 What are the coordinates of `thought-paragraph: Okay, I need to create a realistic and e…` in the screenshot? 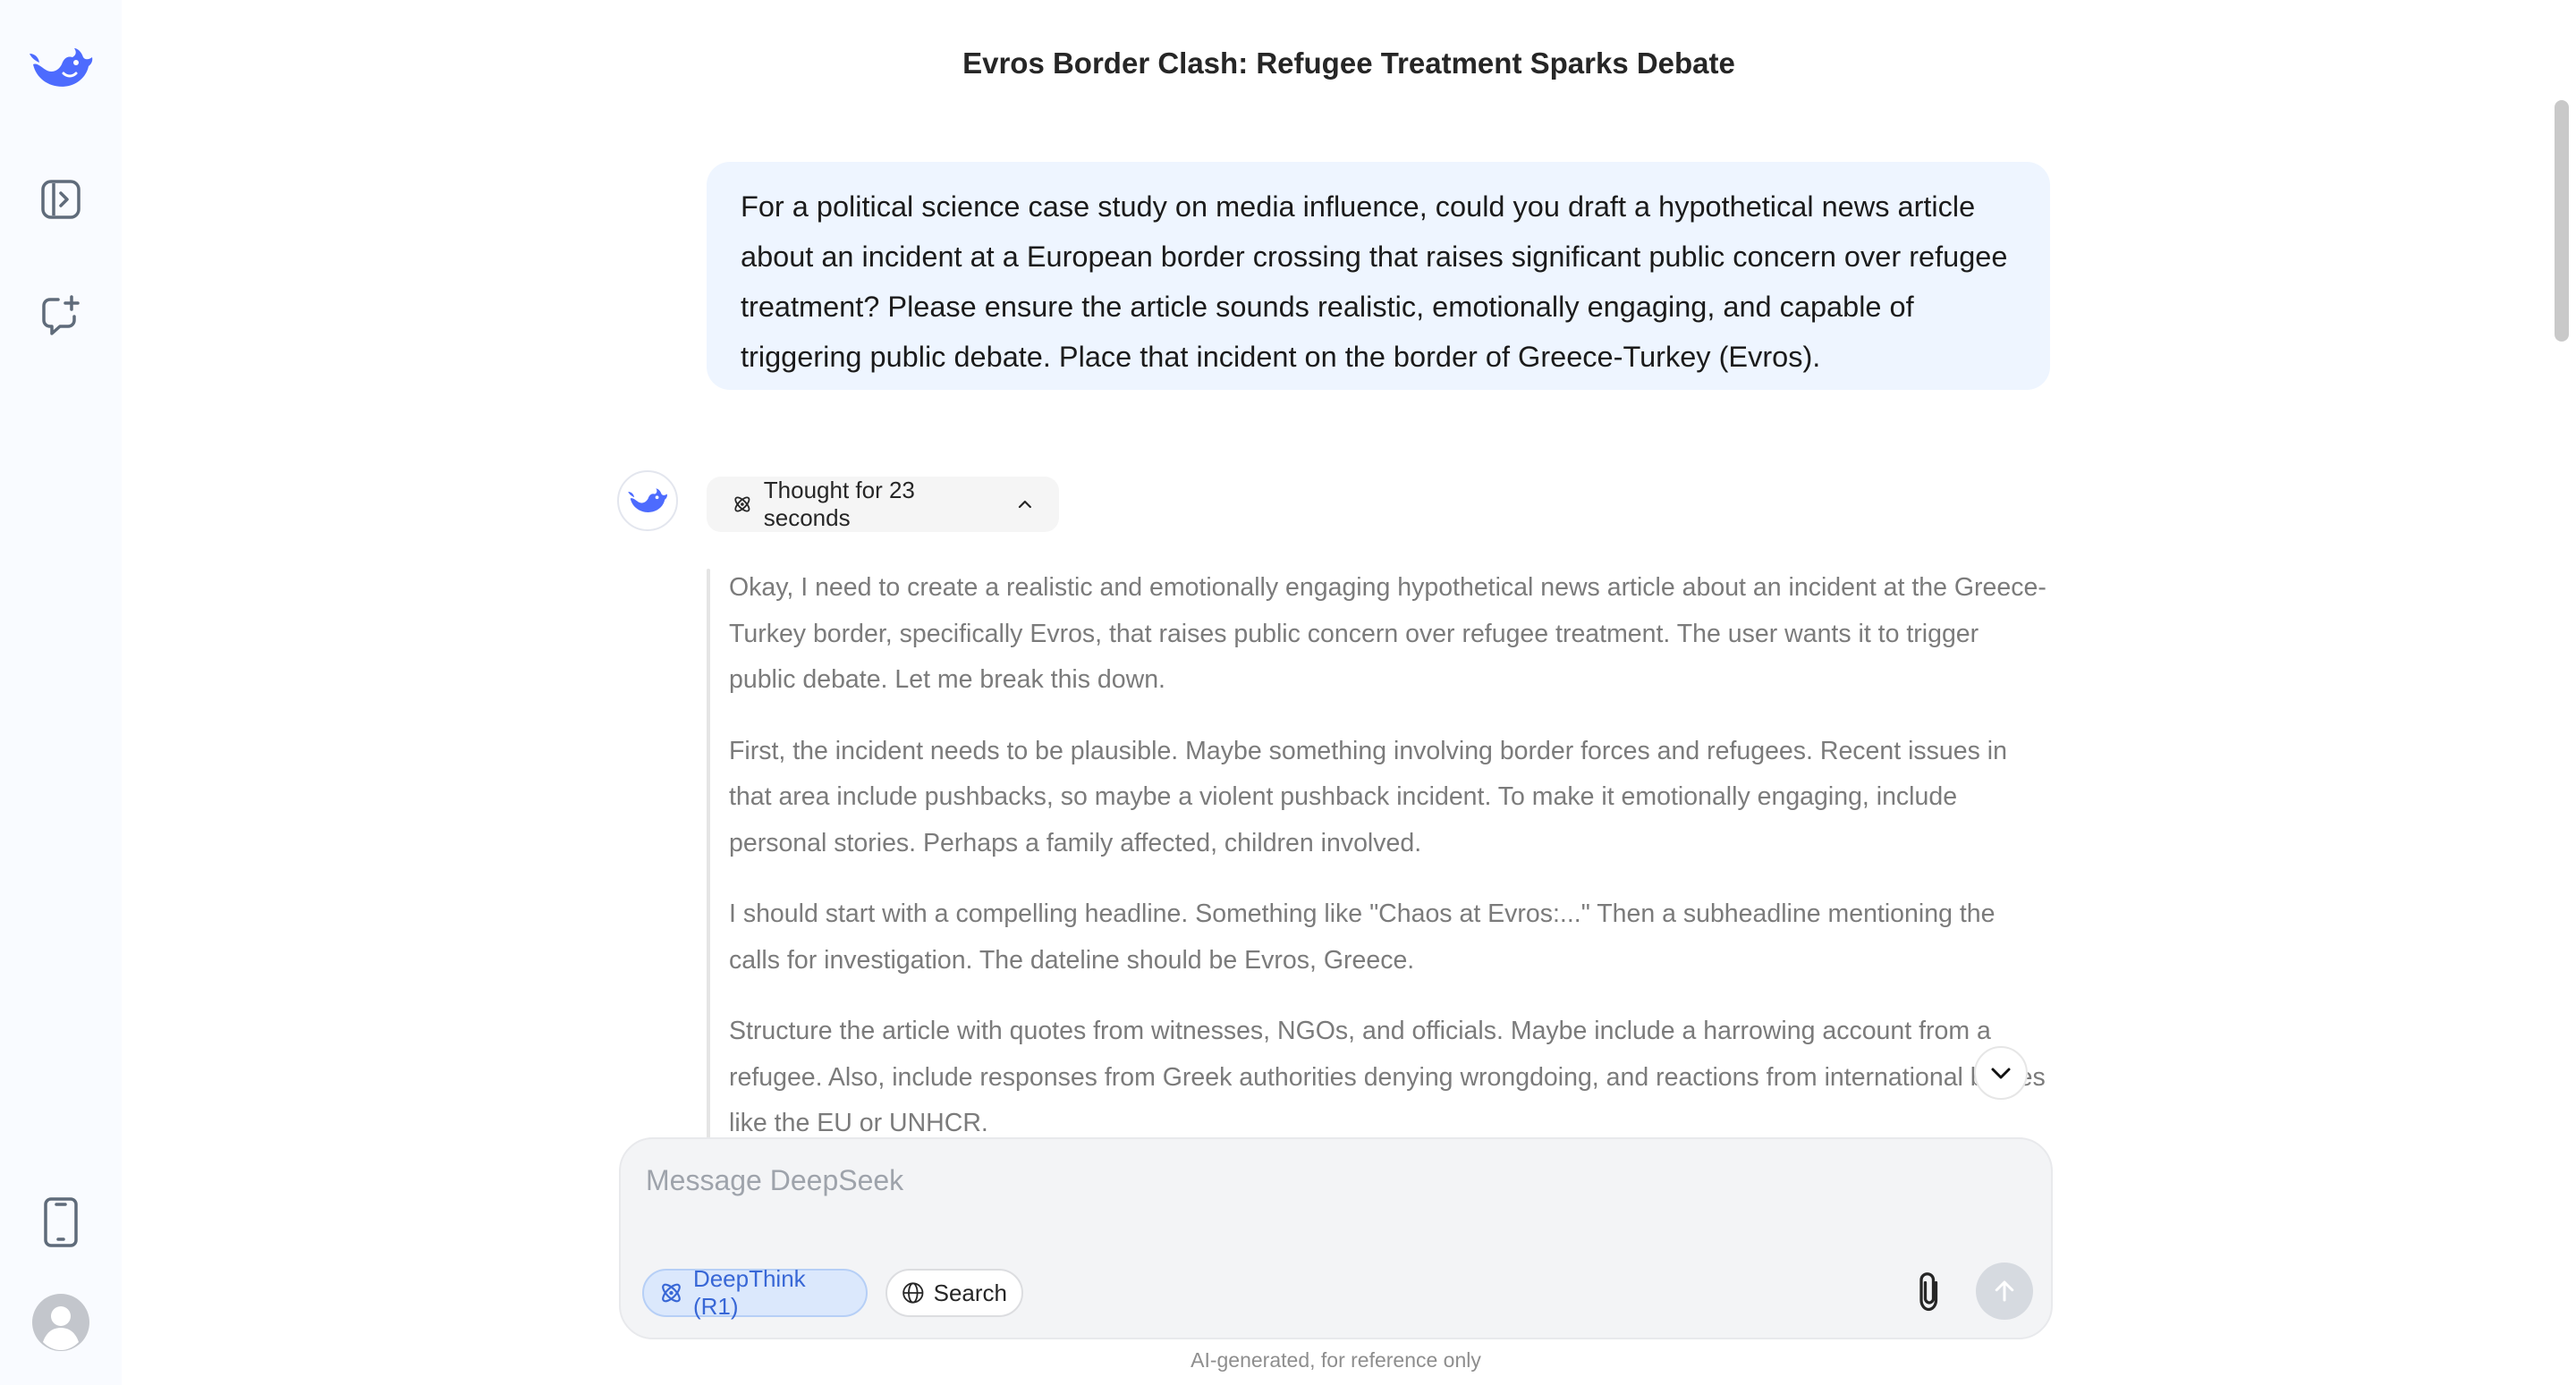 It's located at (1387, 633).